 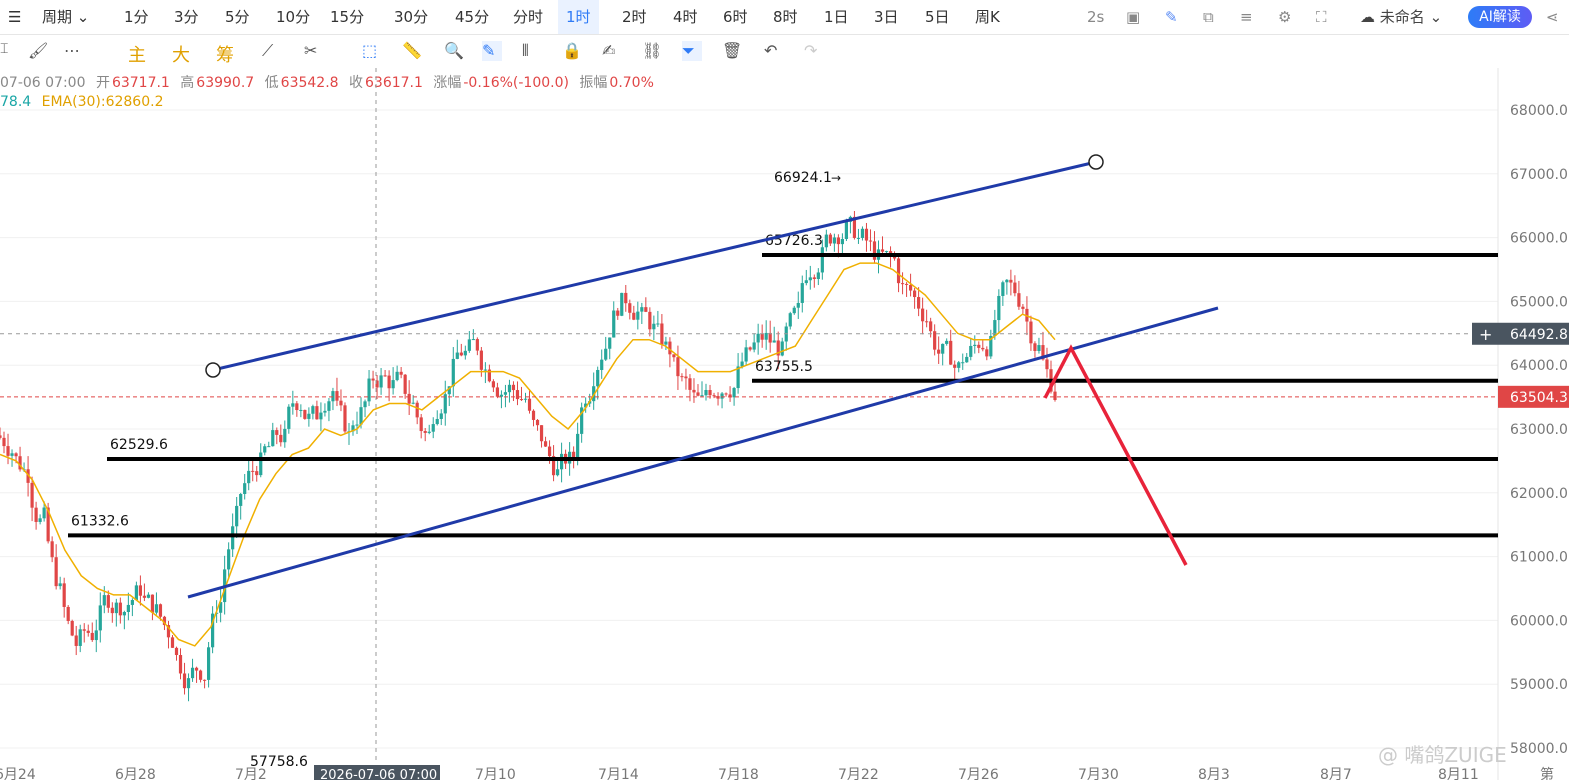 What do you see at coordinates (1401, 17) in the screenshot?
I see `layout-dropdown: ☁ 未命名 ⌄` at bounding box center [1401, 17].